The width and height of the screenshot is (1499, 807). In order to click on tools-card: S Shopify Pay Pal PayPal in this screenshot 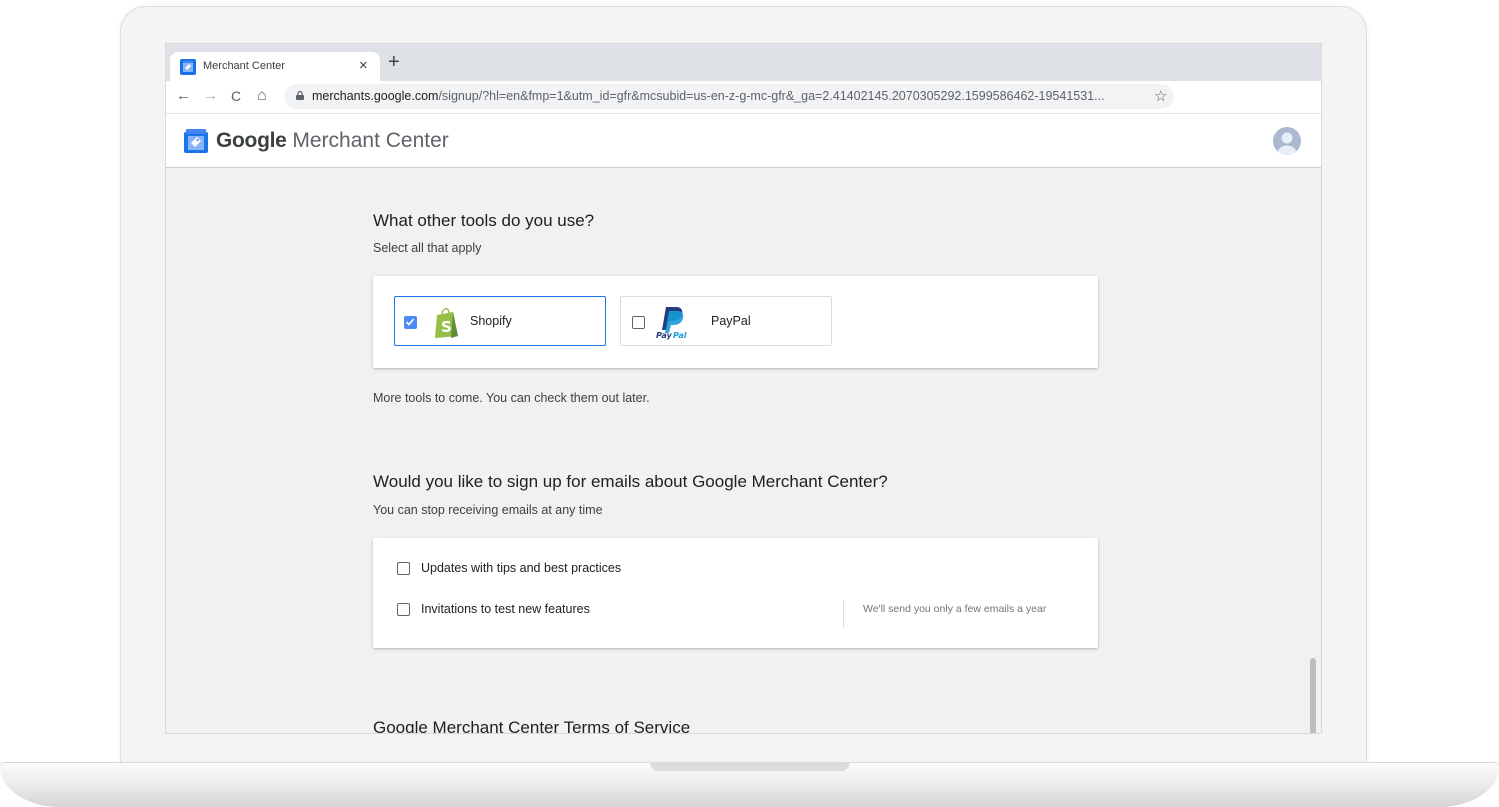, I will do `click(735, 322)`.